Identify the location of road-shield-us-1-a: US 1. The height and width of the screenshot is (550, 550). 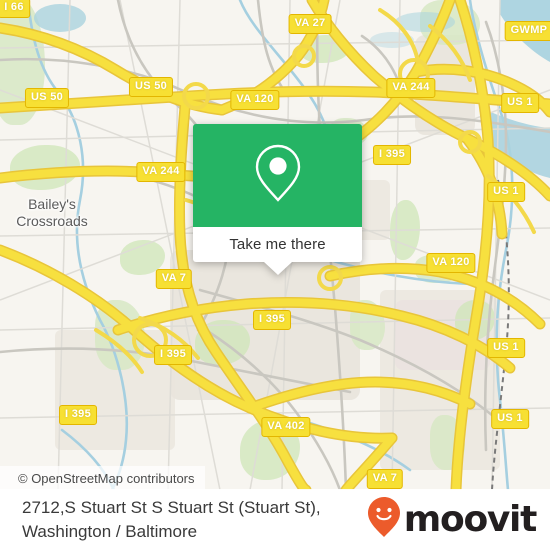
(520, 103).